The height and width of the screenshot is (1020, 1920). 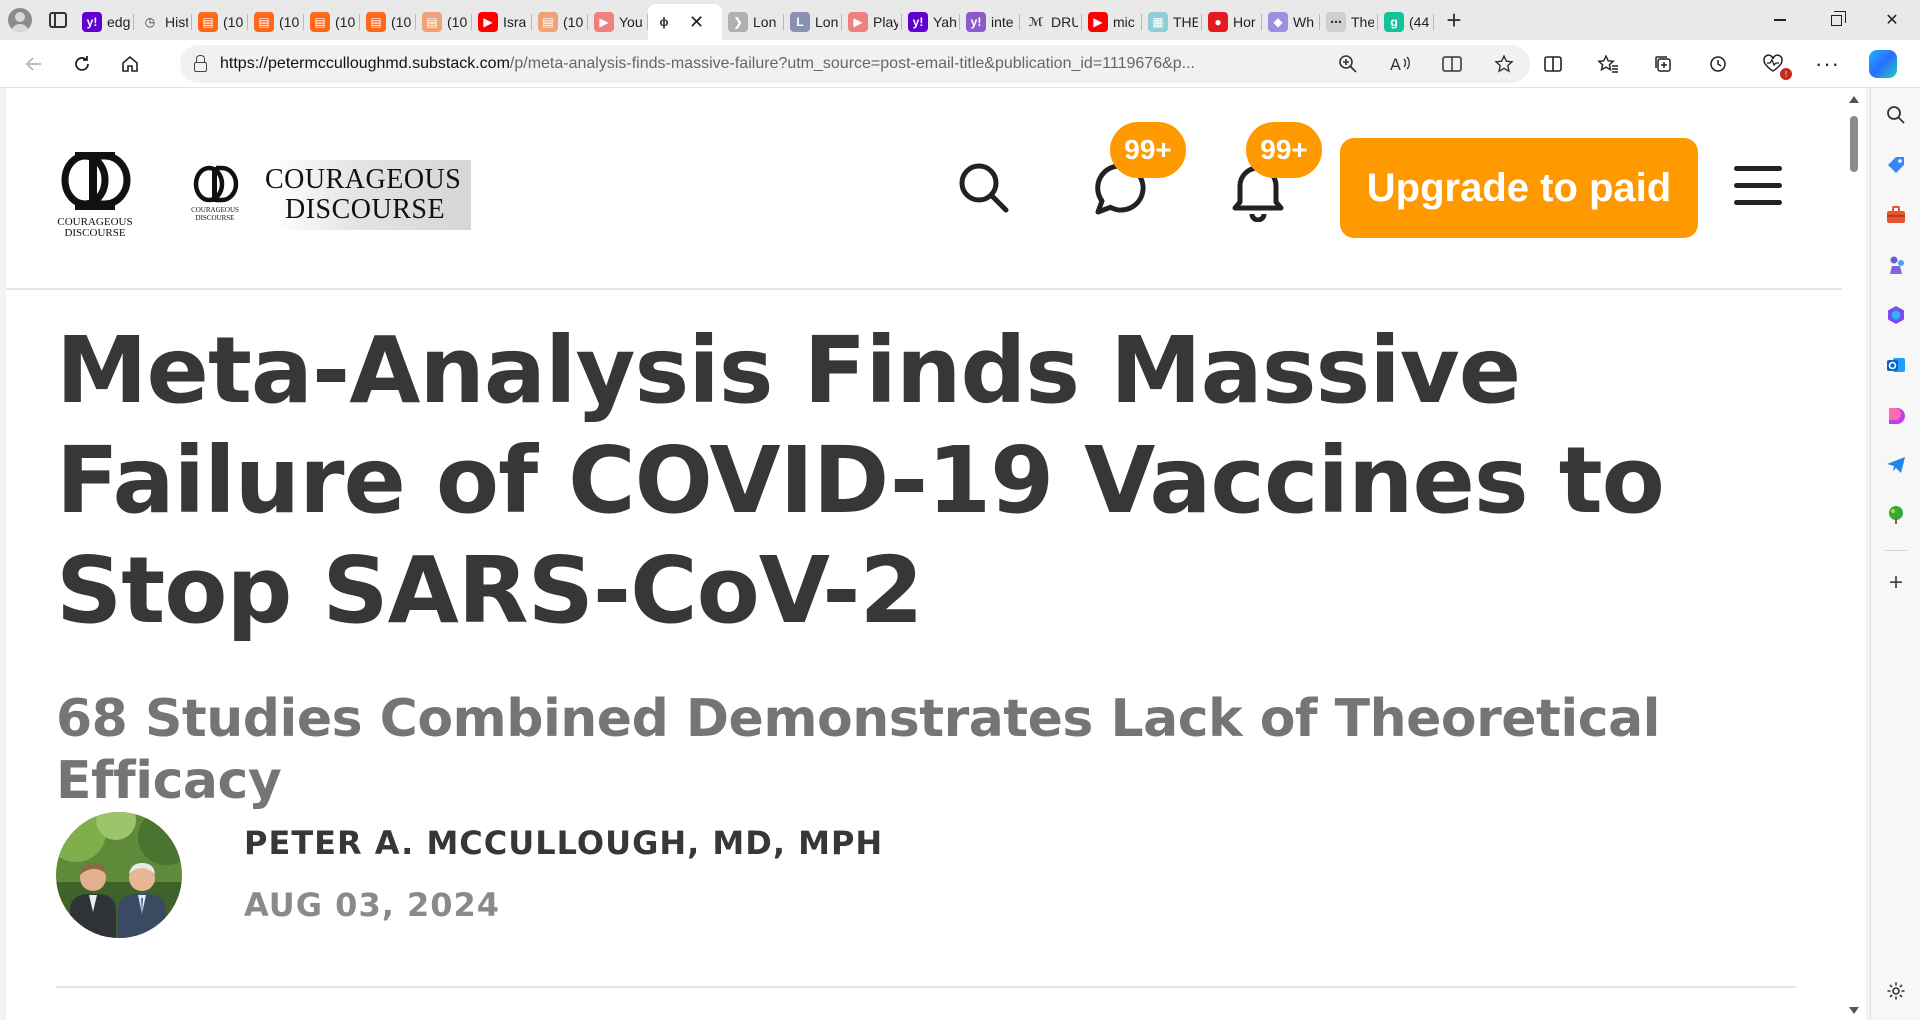 What do you see at coordinates (58, 20) in the screenshot?
I see `tab-actions-button` at bounding box center [58, 20].